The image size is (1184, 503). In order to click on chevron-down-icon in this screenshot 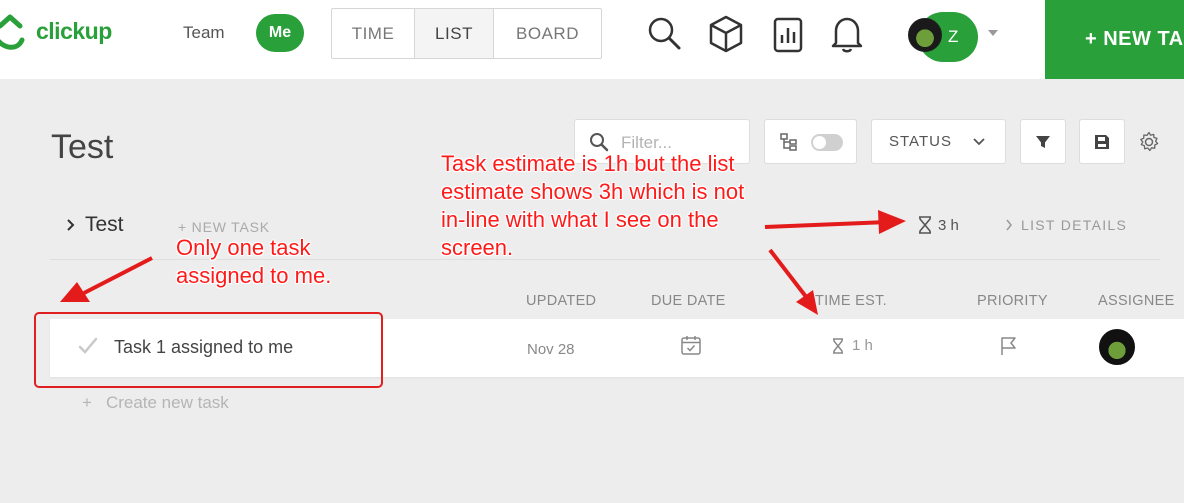, I will do `click(979, 142)`.